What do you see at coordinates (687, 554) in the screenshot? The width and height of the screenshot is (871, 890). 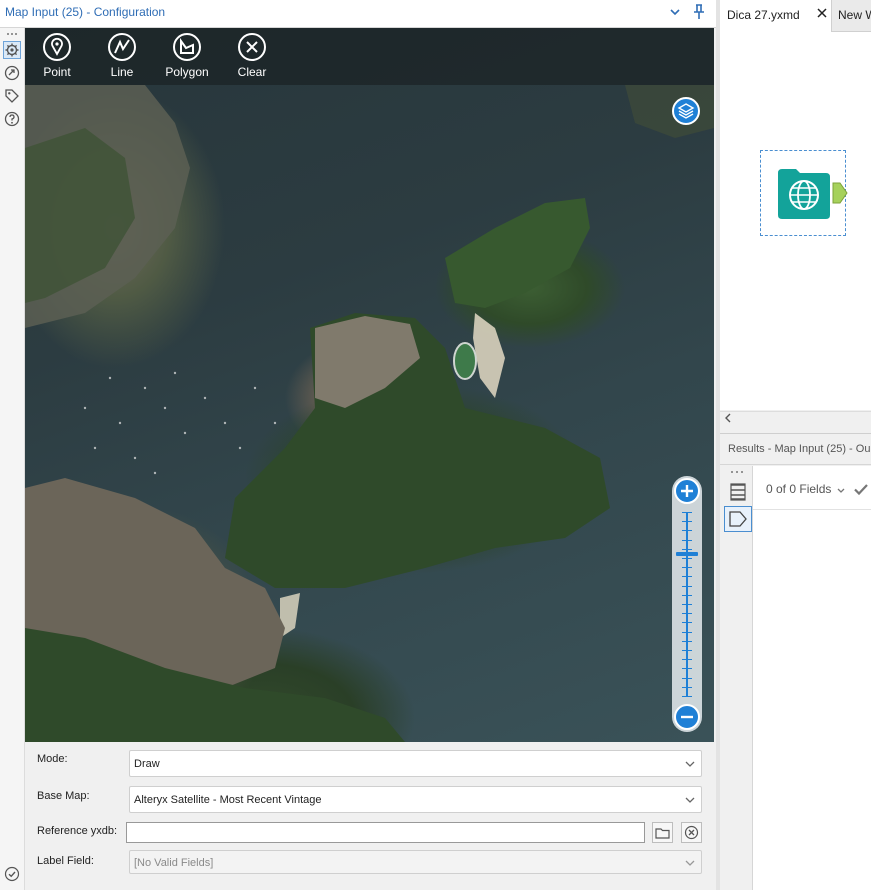 I see `zoom-slider-thumb` at bounding box center [687, 554].